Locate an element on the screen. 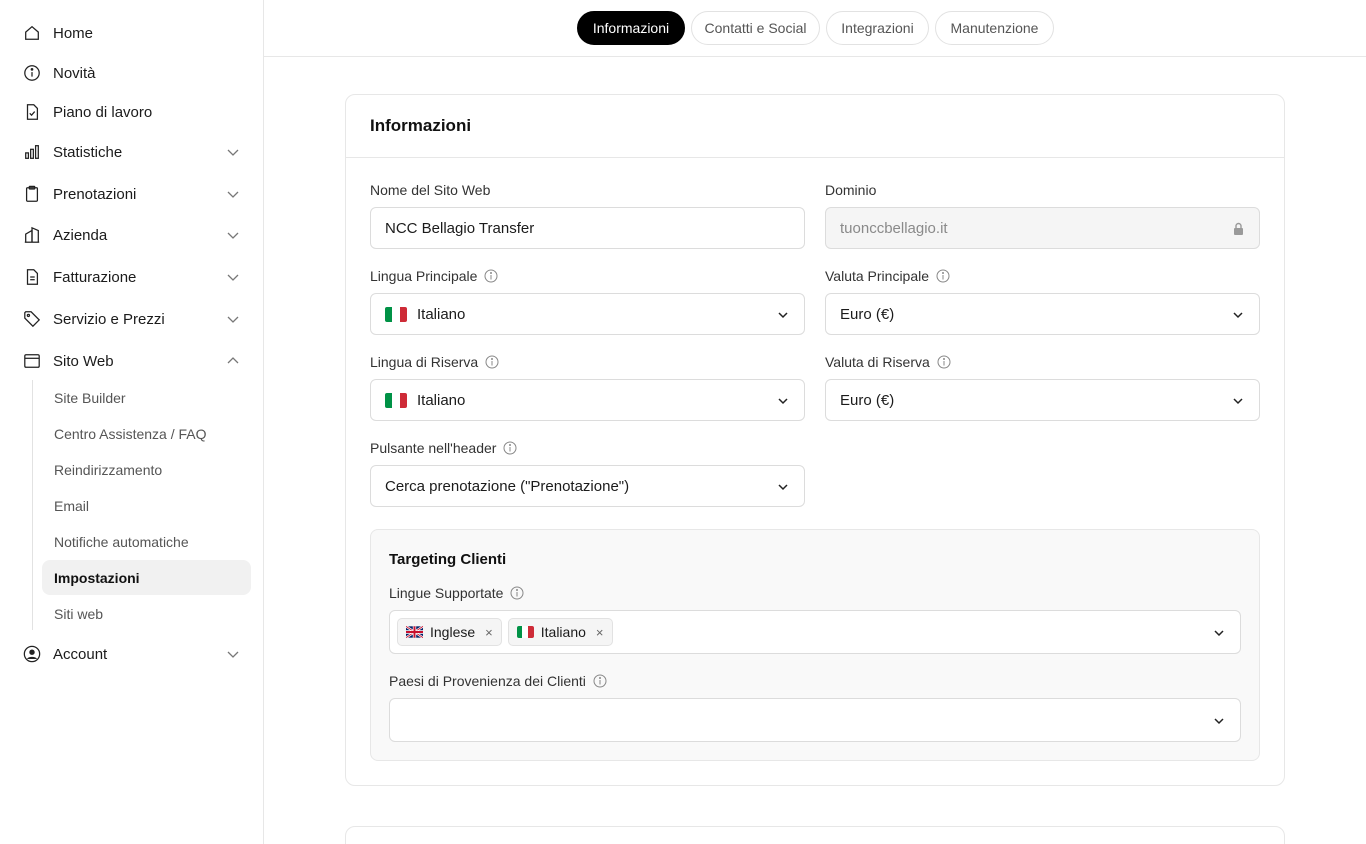 The image size is (1366, 844). sidebar-item-label: Prenotazioni is located at coordinates (95, 194).